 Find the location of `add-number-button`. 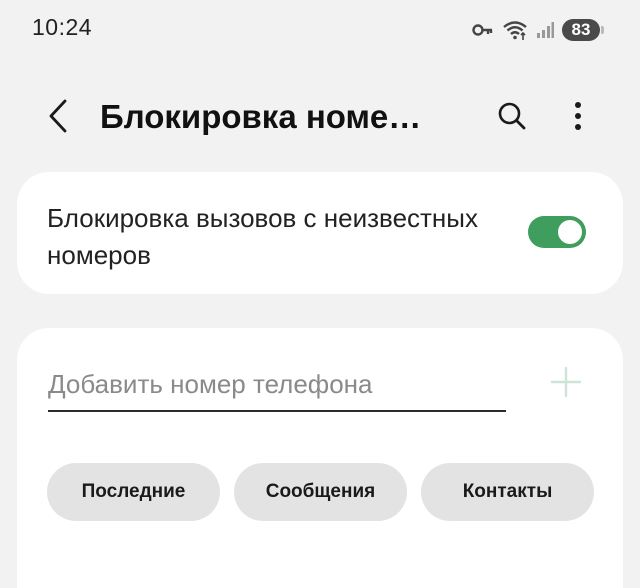

add-number-button is located at coordinates (566, 384).